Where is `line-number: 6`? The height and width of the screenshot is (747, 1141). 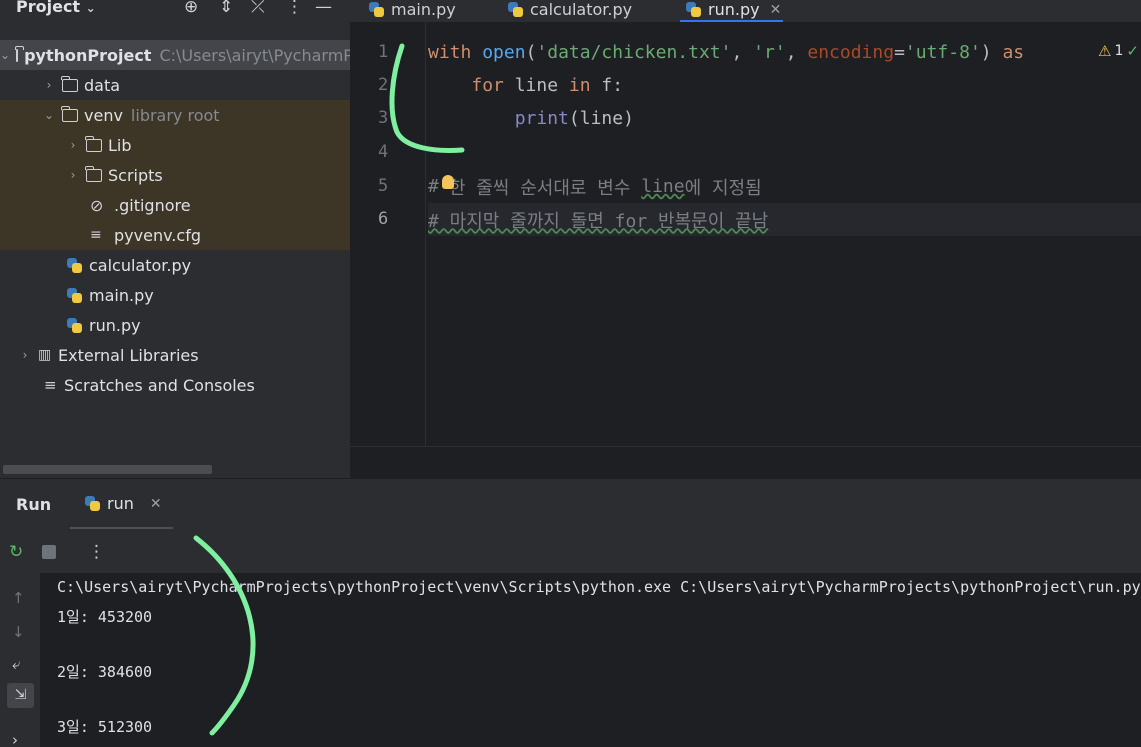 line-number: 6 is located at coordinates (383, 219).